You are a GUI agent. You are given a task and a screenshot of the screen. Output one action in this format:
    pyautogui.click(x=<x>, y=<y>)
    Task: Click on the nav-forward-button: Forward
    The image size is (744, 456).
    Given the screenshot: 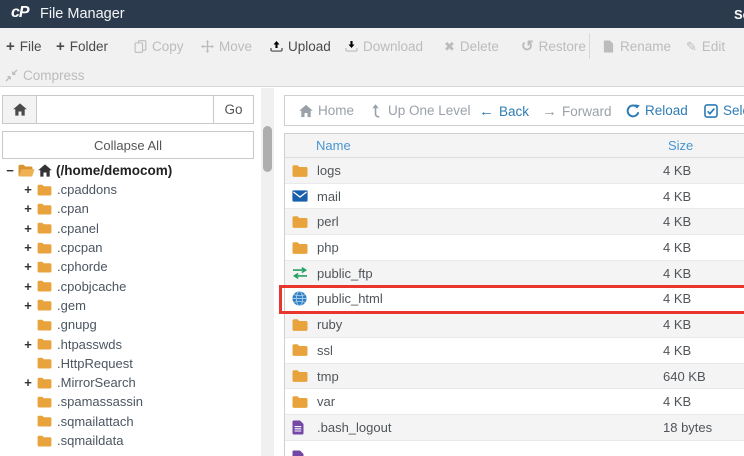 What is the action you would take?
    pyautogui.click(x=577, y=111)
    